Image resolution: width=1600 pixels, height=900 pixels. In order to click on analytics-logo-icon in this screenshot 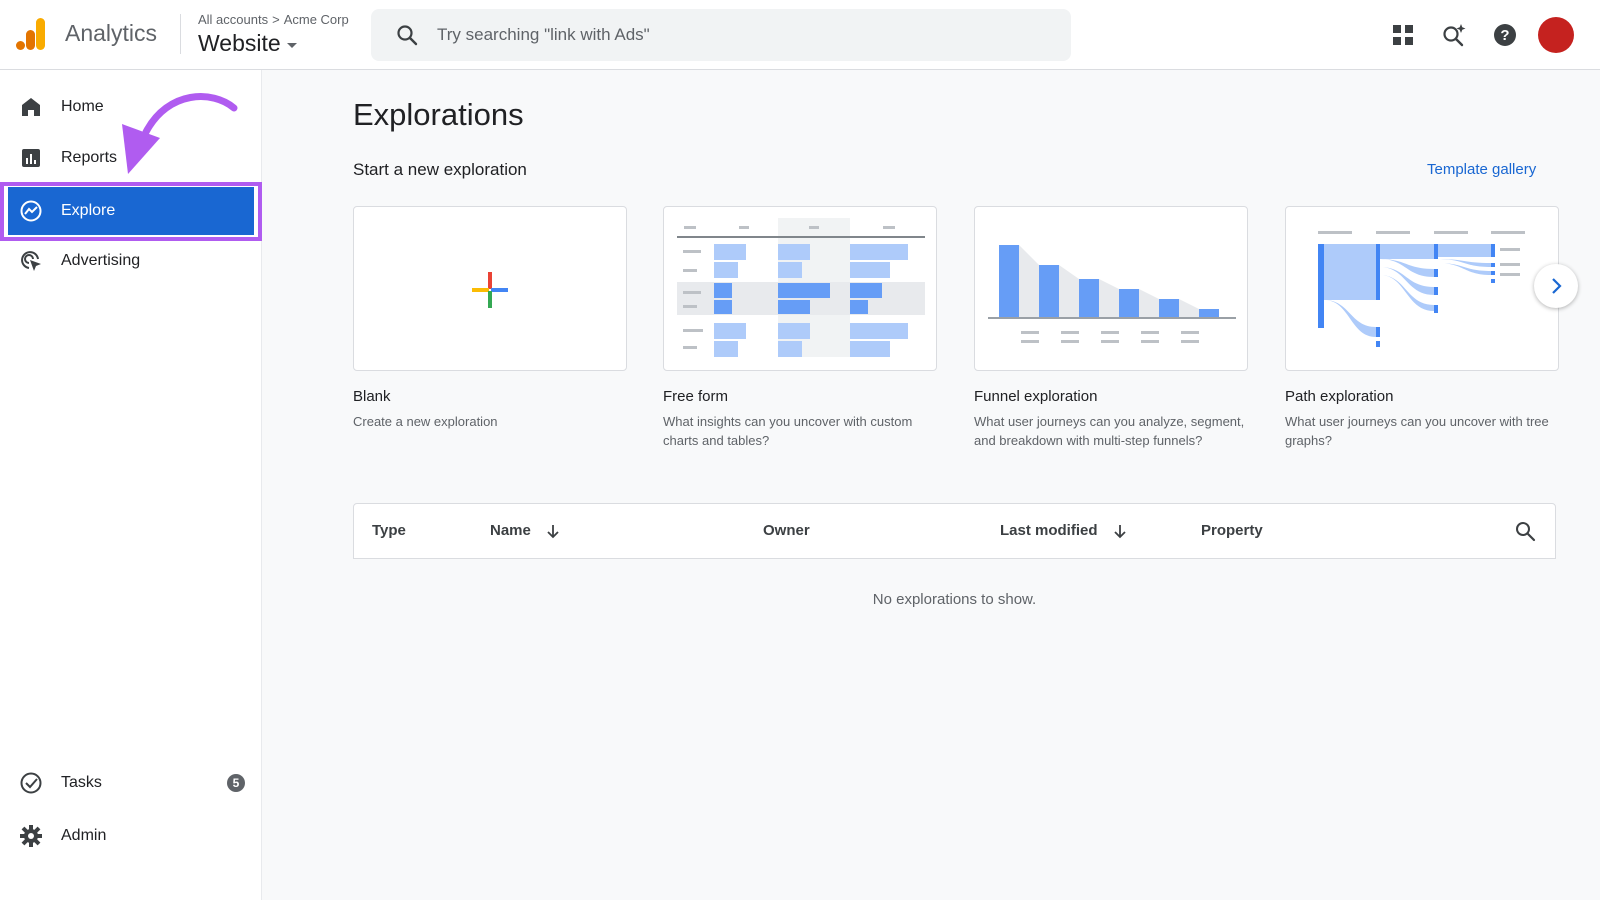, I will do `click(31, 34)`.